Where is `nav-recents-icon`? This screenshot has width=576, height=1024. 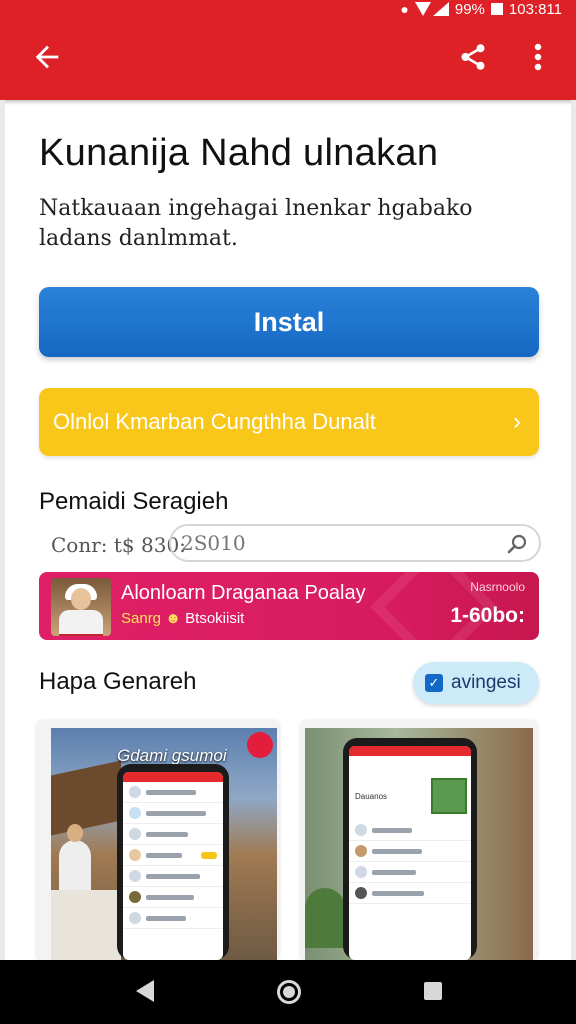 nav-recents-icon is located at coordinates (433, 991).